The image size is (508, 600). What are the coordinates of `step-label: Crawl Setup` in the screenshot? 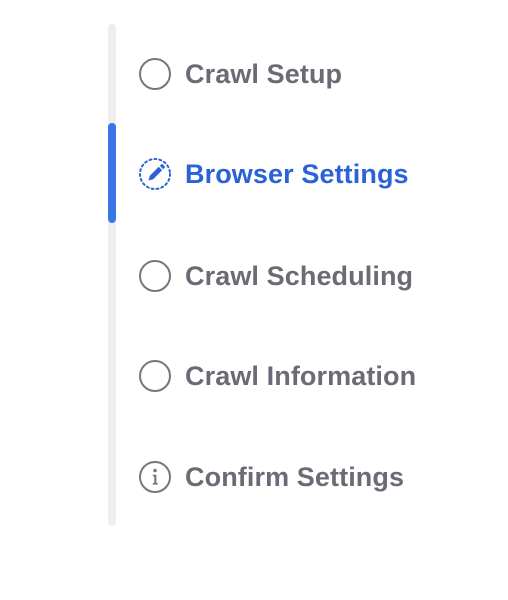 It's located at (264, 73).